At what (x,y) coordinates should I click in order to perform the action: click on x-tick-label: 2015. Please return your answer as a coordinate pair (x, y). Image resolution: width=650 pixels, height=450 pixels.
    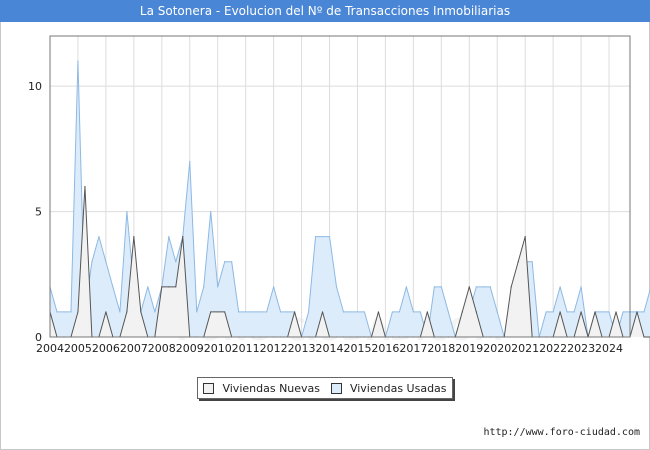
    Looking at the image, I should click on (357, 348).